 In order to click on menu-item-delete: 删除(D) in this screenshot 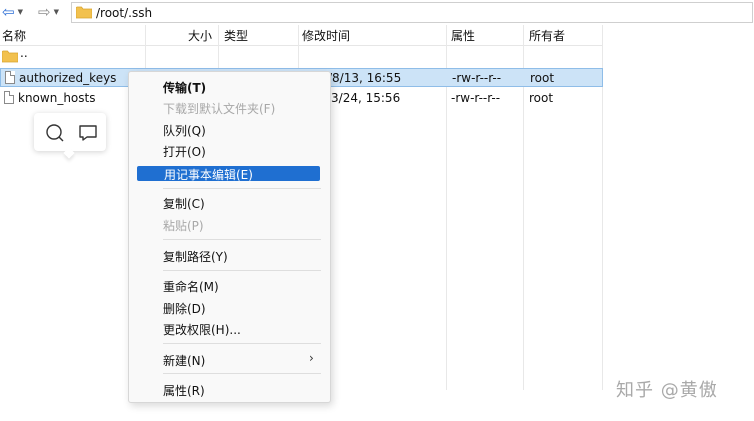, I will do `click(184, 308)`.